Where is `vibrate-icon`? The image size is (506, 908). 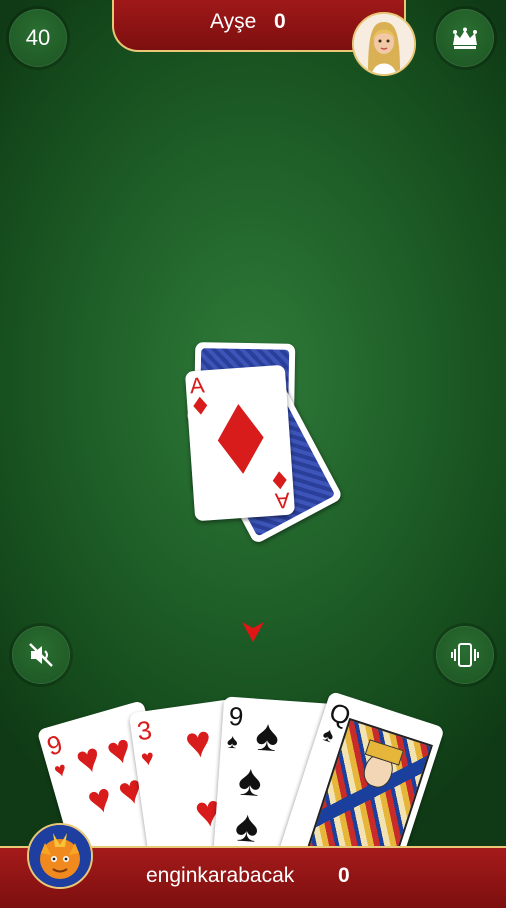
vibrate-icon is located at coordinates (465, 655).